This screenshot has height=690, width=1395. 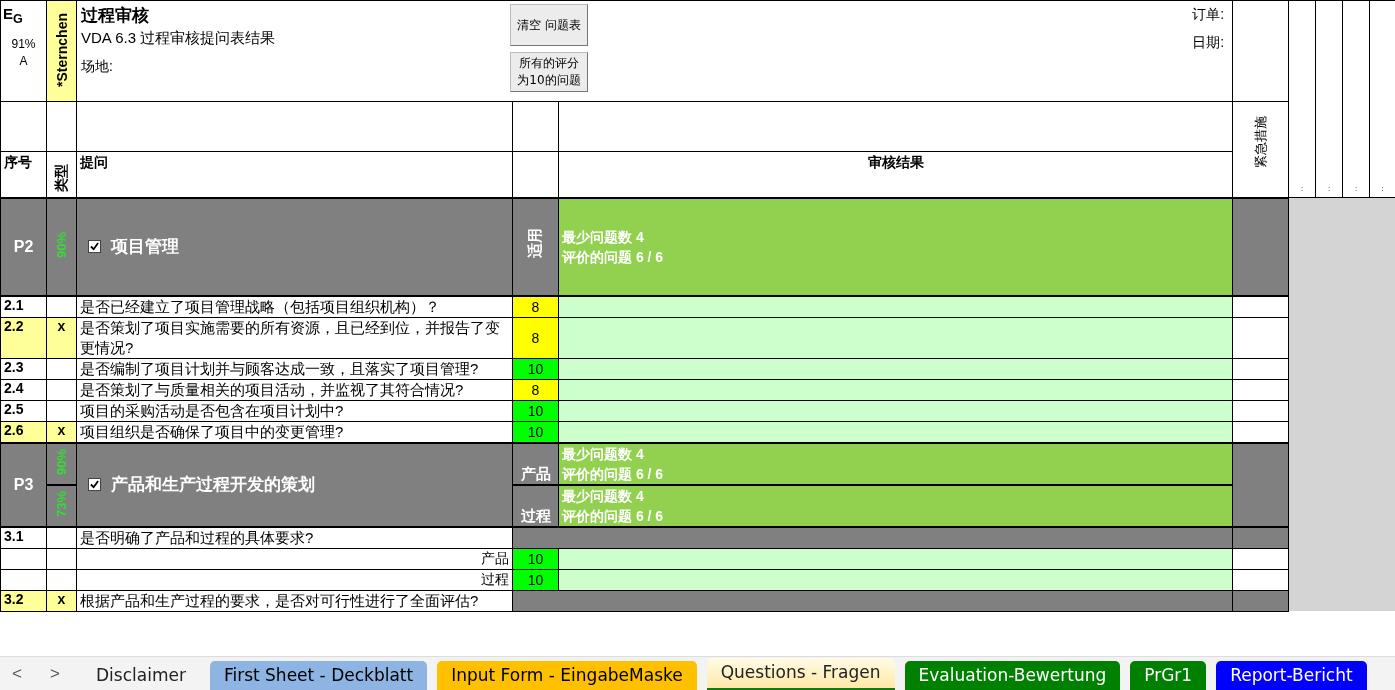 I want to click on question-text: 是否编制了项目计划并与顾客达成一致，且落实了项目管理?, so click(x=294, y=368).